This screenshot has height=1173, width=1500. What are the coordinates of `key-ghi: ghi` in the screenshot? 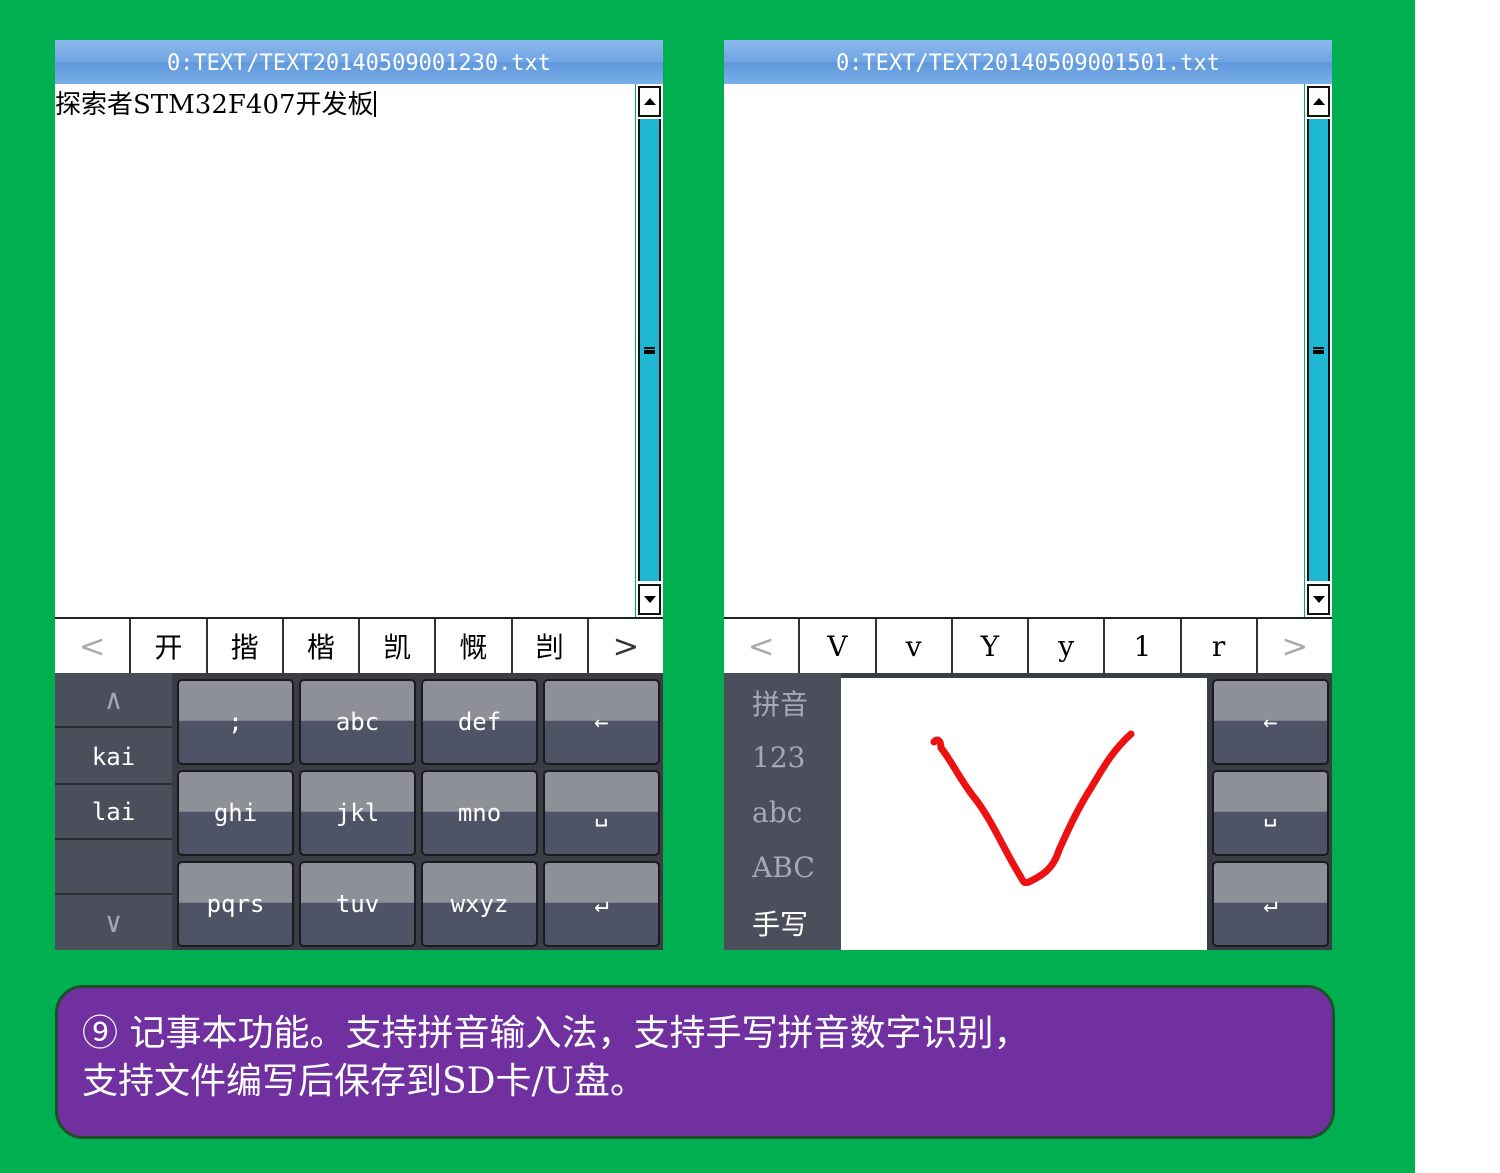 It's located at (235, 813).